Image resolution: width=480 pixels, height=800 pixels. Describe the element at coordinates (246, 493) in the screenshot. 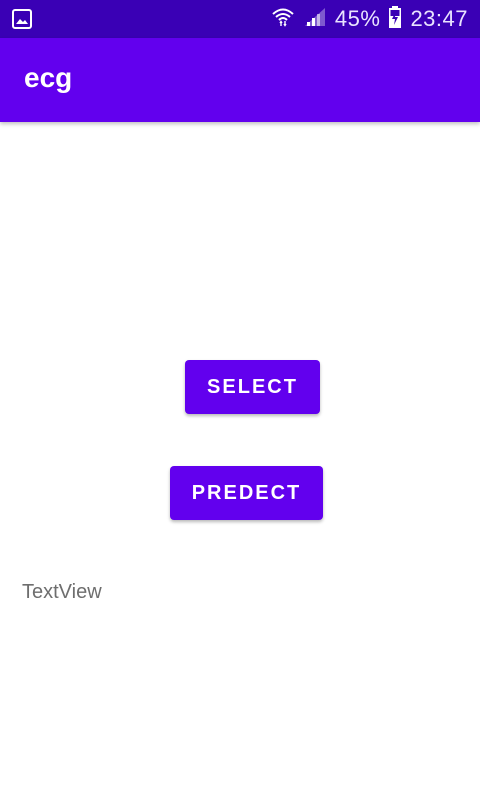

I see `predict-button: PREDECT` at that location.